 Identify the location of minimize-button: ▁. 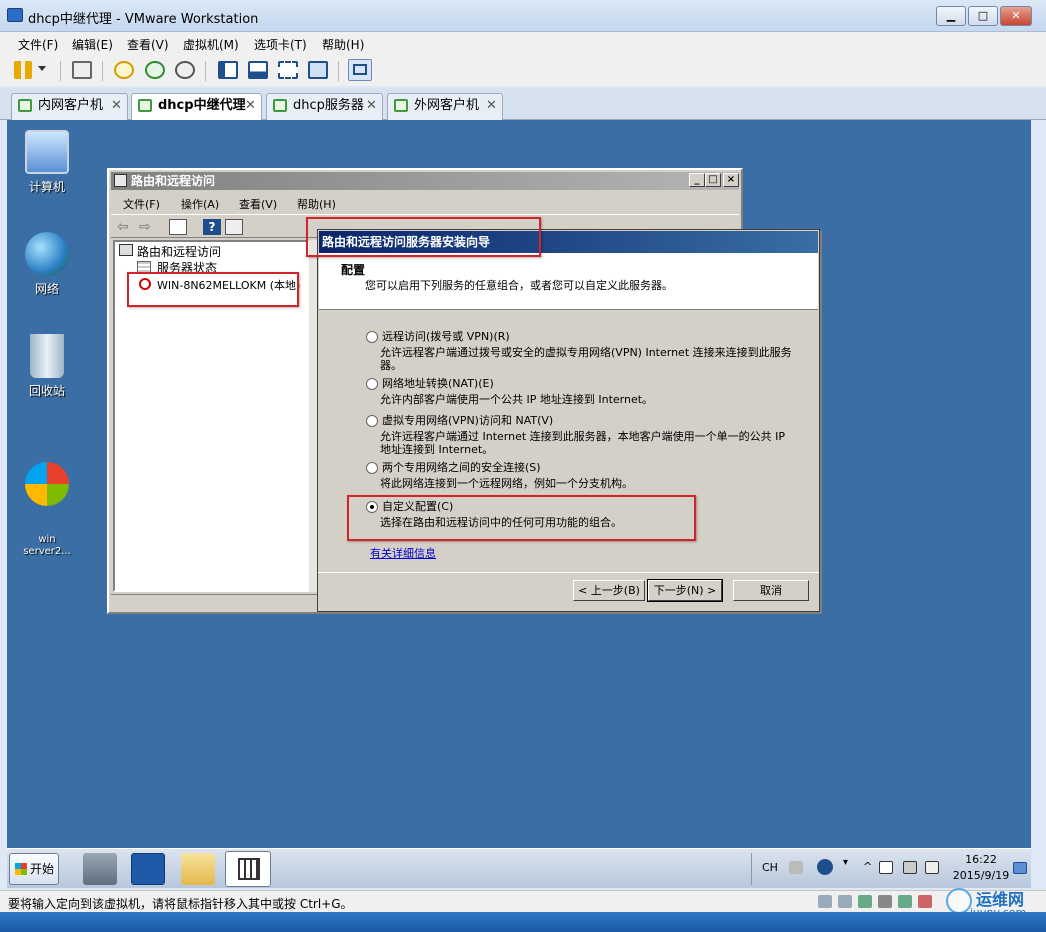
(951, 16).